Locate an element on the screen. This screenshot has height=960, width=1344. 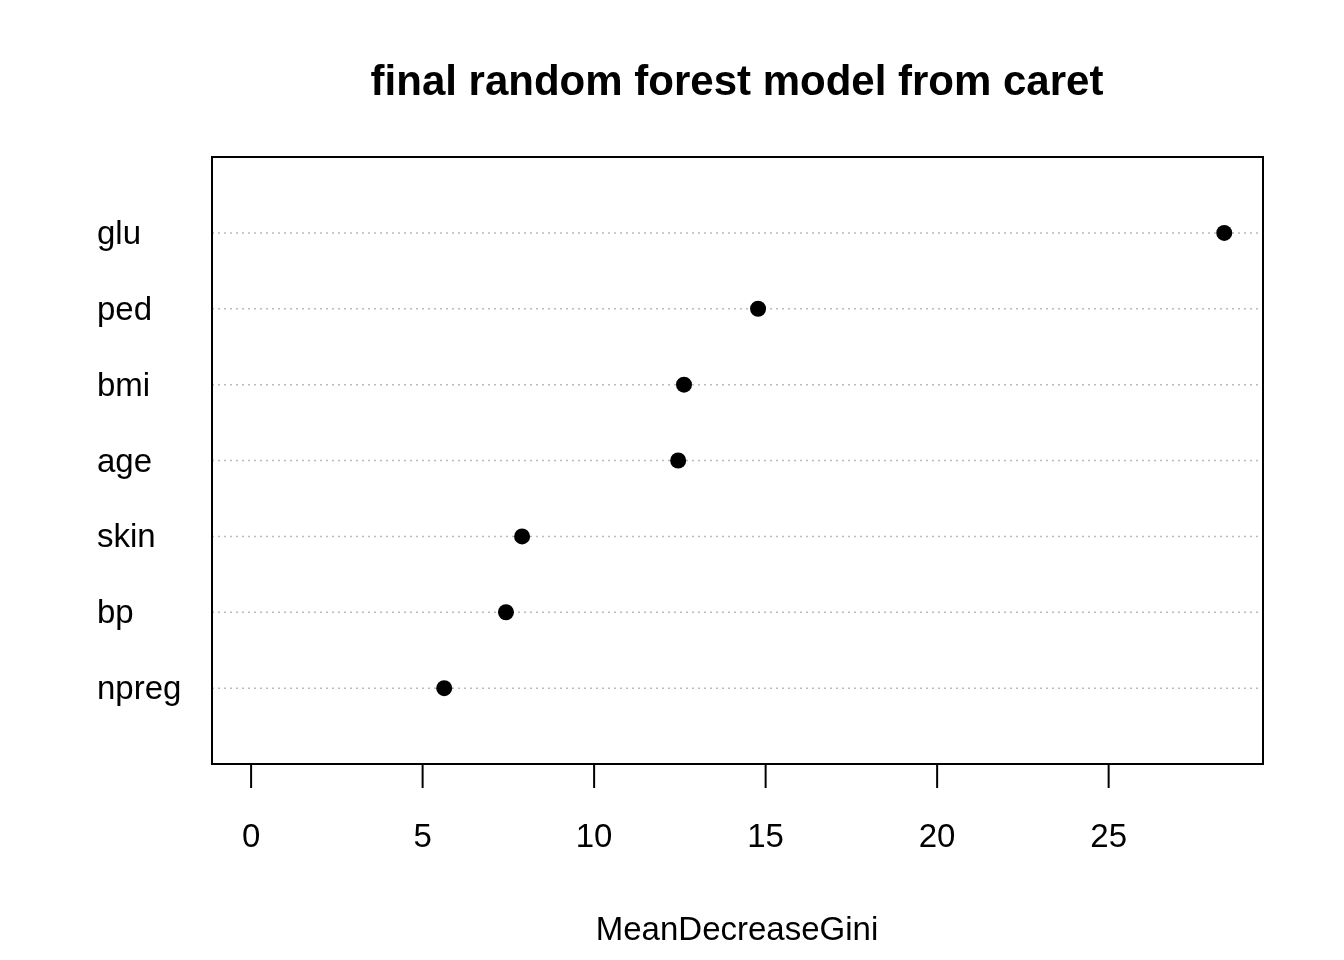
tick-label: 15 is located at coordinates (765, 835).